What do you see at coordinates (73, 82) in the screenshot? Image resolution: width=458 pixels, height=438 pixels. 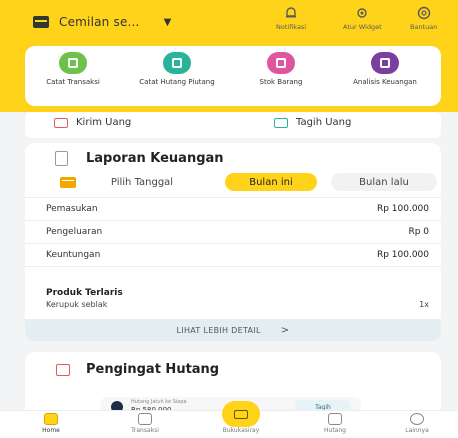 I see `quick-action-label: Catat Transaksi` at bounding box center [73, 82].